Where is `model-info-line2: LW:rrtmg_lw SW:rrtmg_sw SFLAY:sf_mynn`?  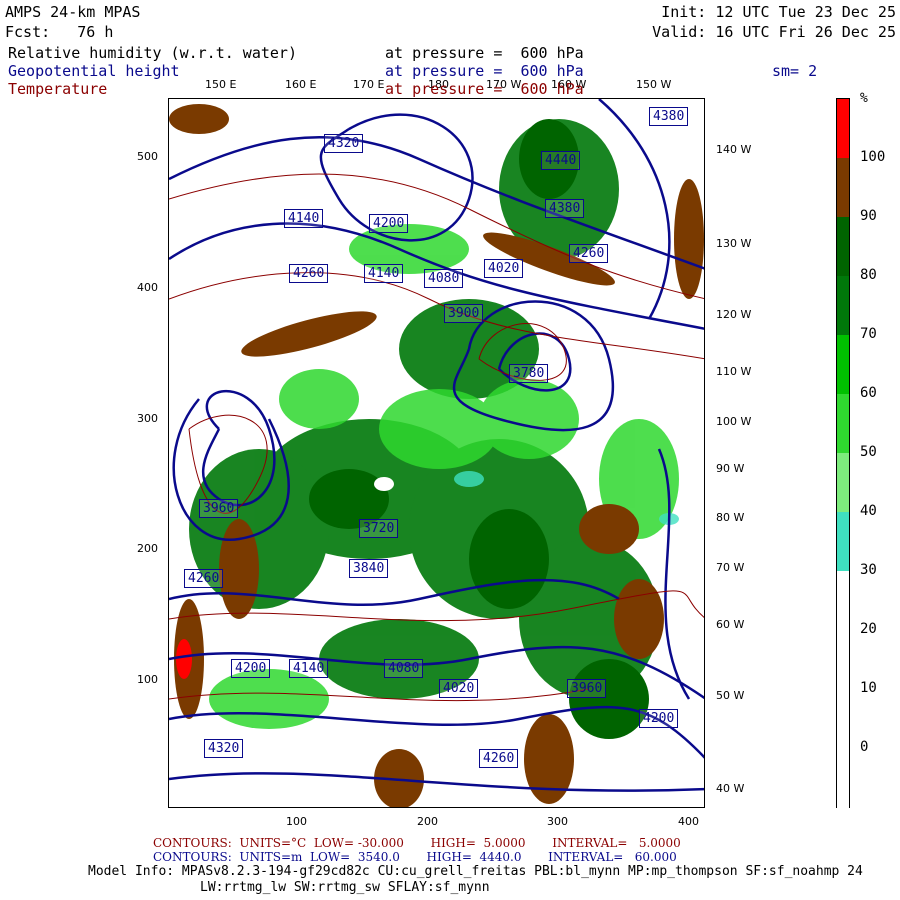 model-info-line2: LW:rrtmg_lw SW:rrtmg_sw SFLAY:sf_mynn is located at coordinates (345, 887).